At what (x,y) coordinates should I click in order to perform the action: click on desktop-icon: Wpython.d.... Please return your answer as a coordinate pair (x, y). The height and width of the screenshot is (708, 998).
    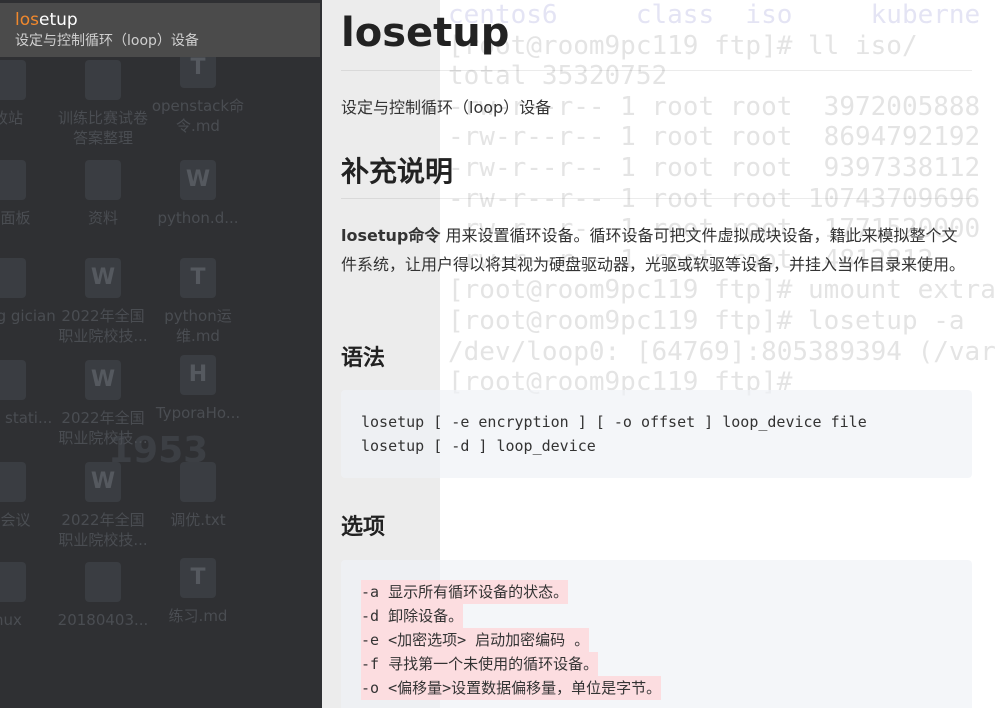
    Looking at the image, I should click on (198, 194).